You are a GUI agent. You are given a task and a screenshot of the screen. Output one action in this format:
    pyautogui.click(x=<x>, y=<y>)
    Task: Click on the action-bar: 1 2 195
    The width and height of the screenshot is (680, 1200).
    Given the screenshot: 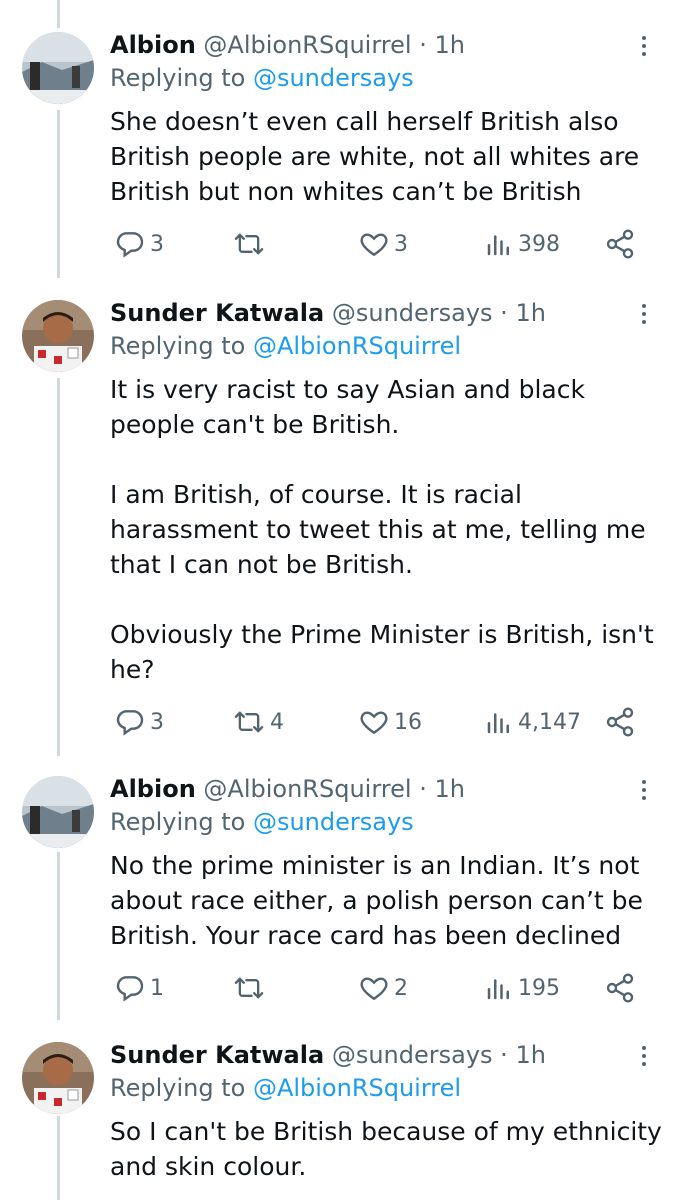 What is the action you would take?
    pyautogui.click(x=340, y=988)
    